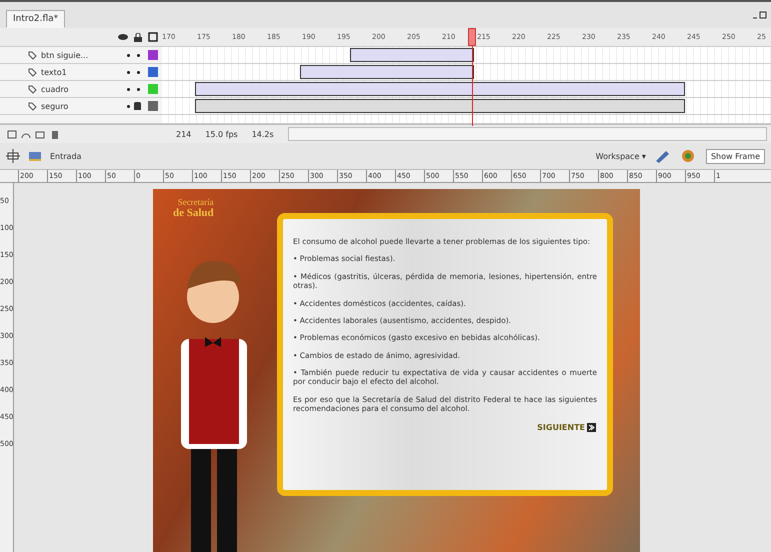  What do you see at coordinates (153, 37) in the screenshot?
I see `outline-icon` at bounding box center [153, 37].